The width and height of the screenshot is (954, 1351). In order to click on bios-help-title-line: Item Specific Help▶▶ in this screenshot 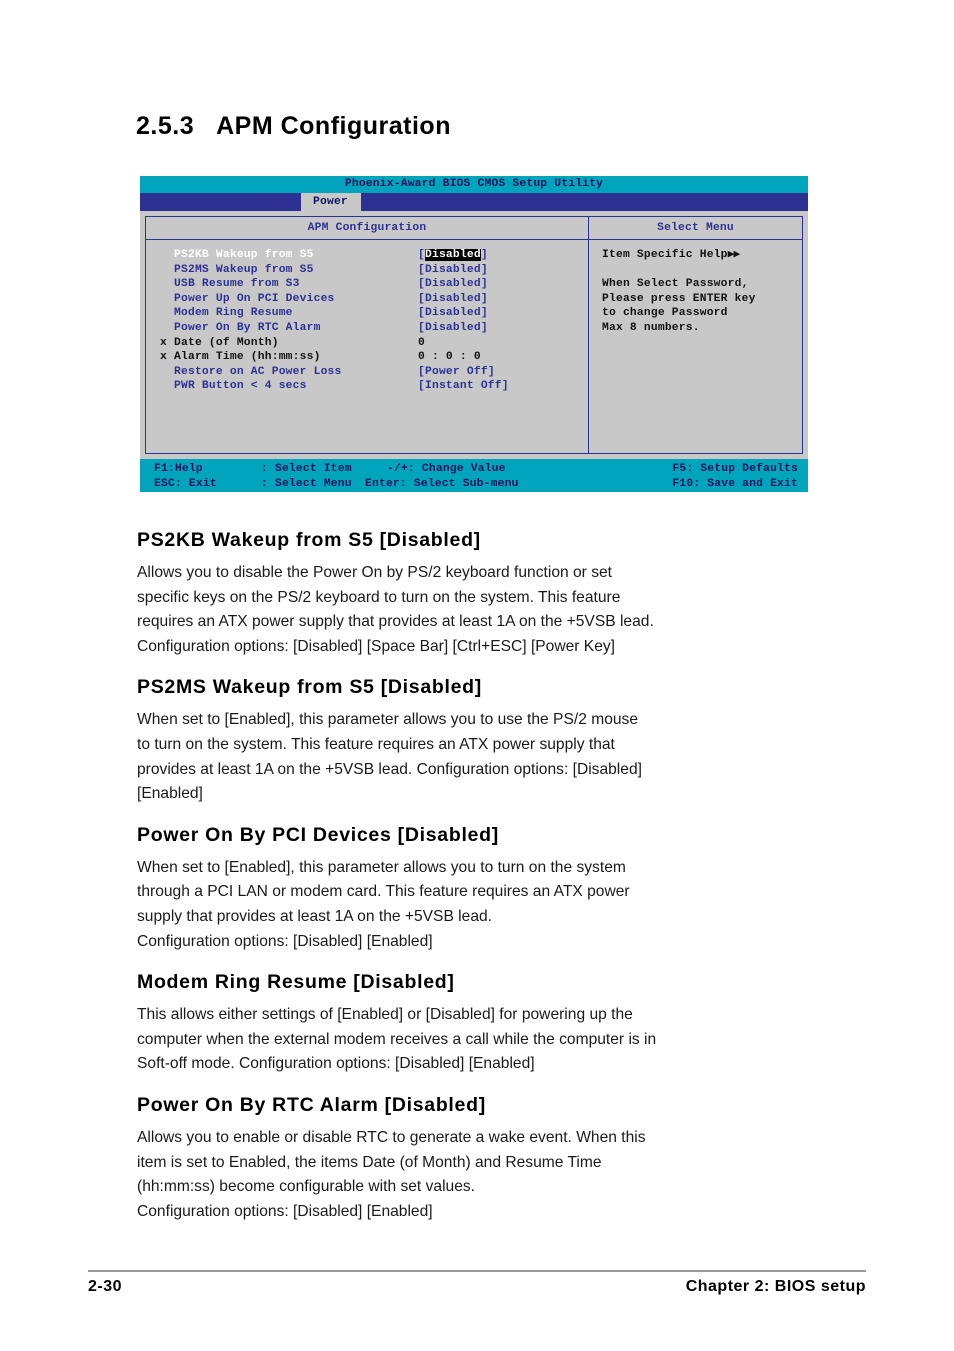, I will do `click(695, 255)`.